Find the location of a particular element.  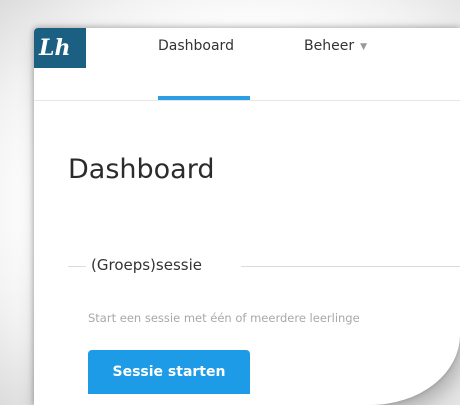

brand-logo: Lh is located at coordinates (60, 48).